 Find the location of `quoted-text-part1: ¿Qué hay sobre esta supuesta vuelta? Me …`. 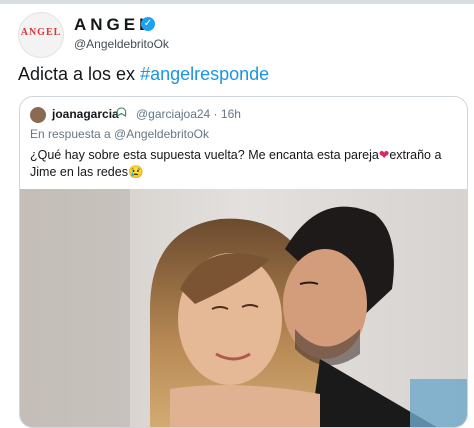

quoted-text-part1: ¿Qué hay sobre esta supuesta vuelta? Me … is located at coordinates (204, 155).